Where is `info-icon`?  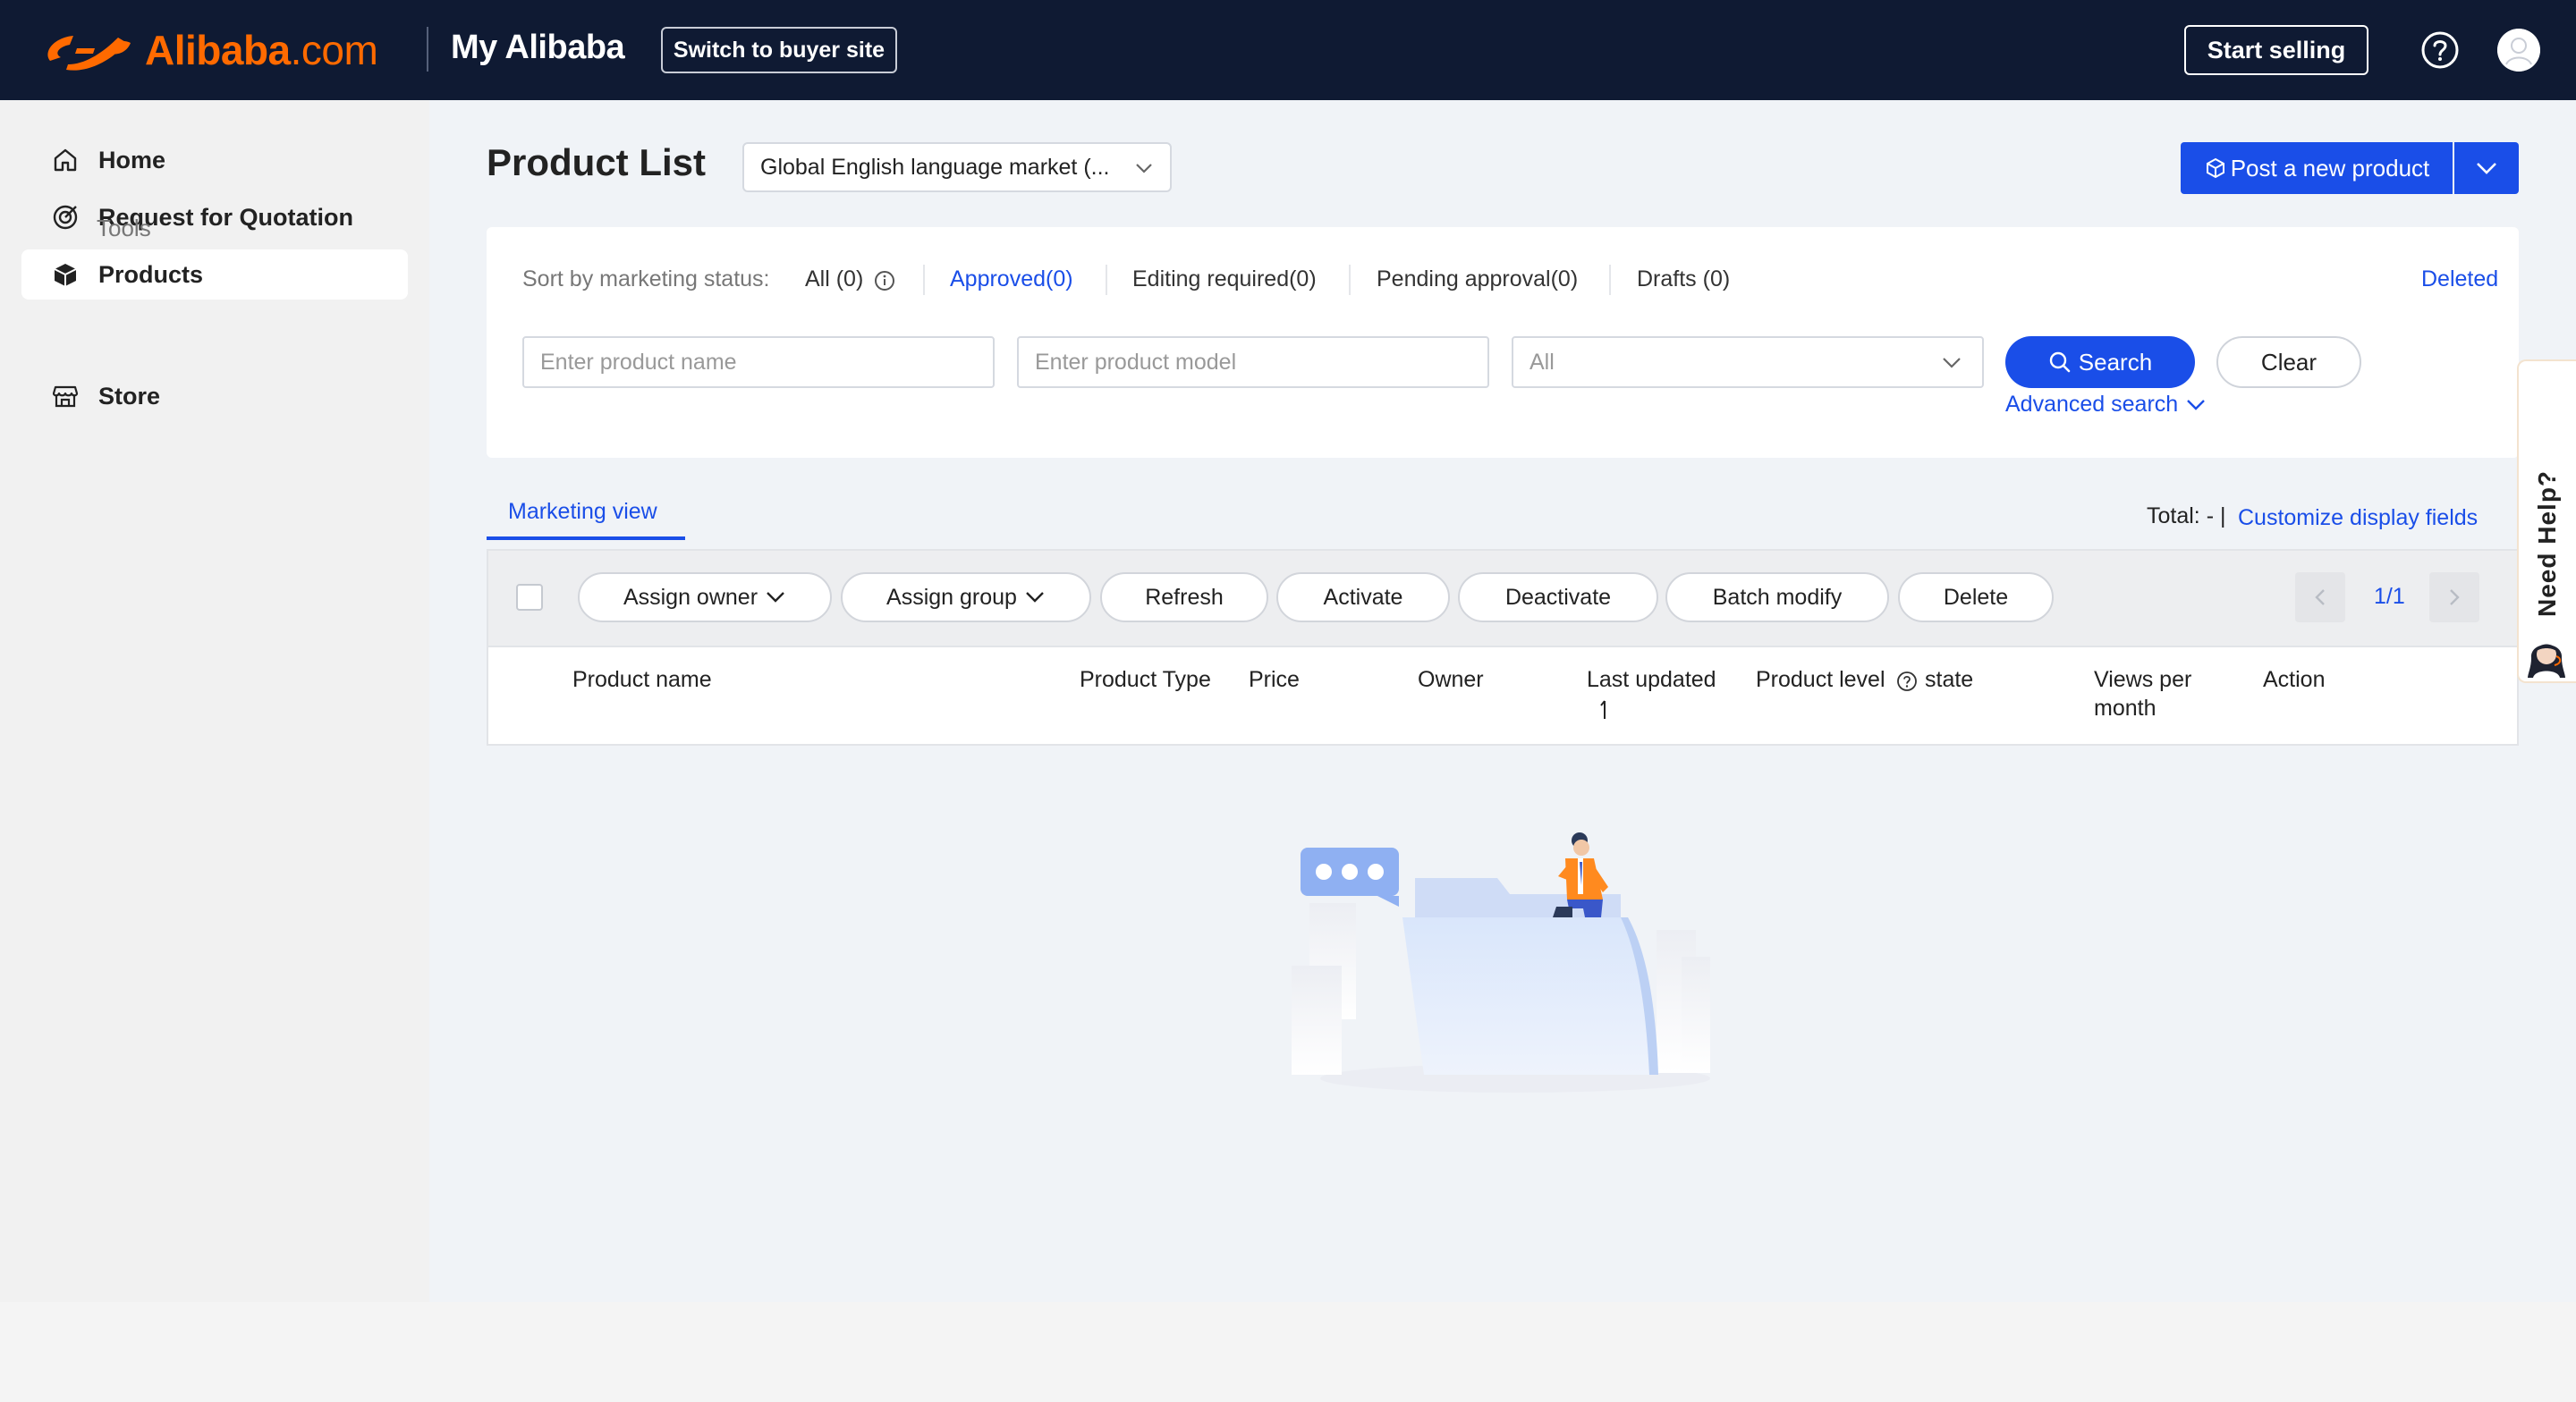
info-icon is located at coordinates (884, 280).